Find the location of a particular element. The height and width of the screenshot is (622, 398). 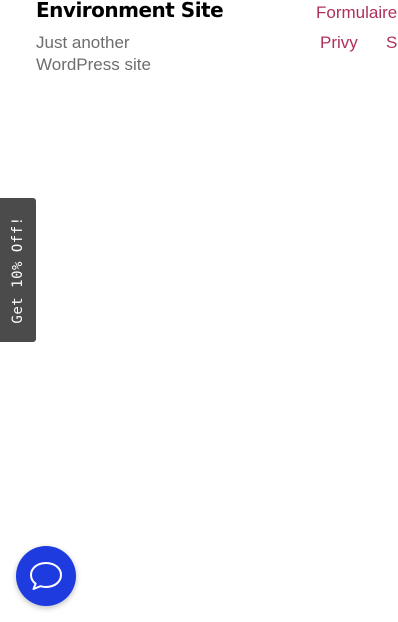

nav-link-formulaire: Formulaire is located at coordinates (356, 13).